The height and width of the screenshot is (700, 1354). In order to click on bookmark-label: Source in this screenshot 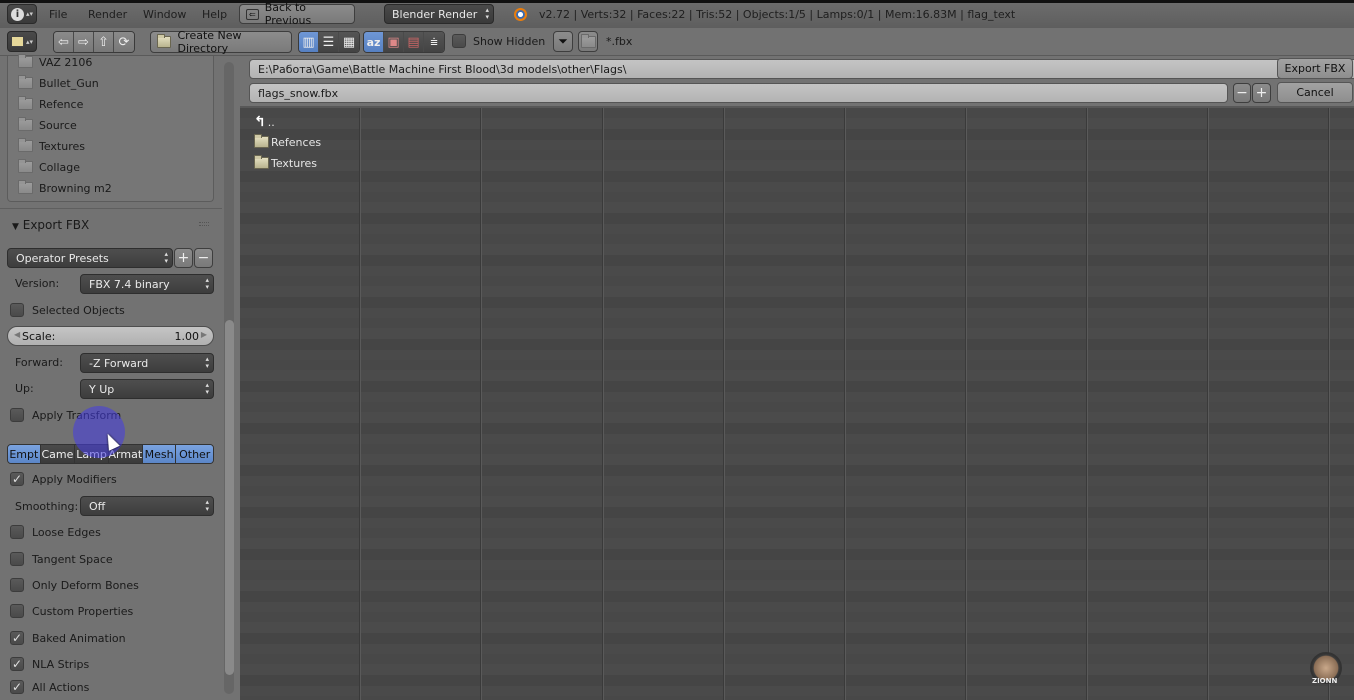, I will do `click(58, 125)`.